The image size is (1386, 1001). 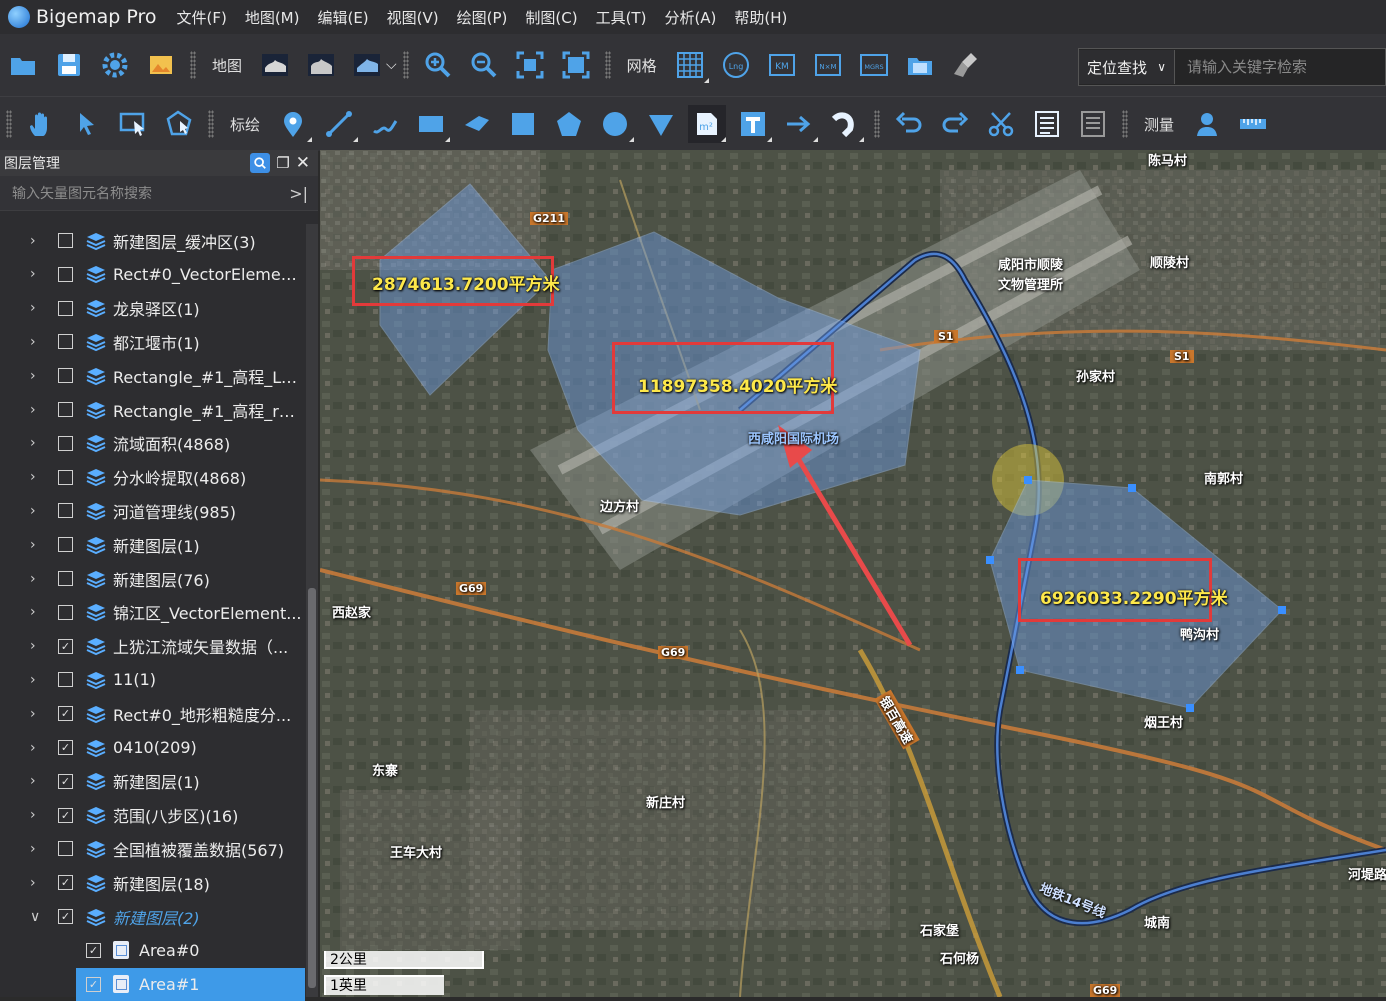 What do you see at coordinates (477, 124) in the screenshot?
I see `wedge-tool` at bounding box center [477, 124].